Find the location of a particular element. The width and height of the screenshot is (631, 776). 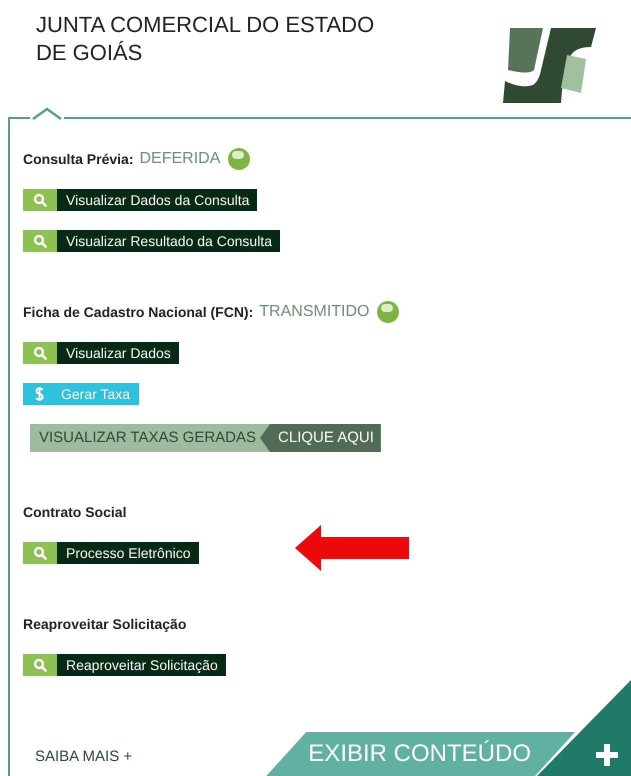

status-text: TRANSMITIDO is located at coordinates (314, 312).